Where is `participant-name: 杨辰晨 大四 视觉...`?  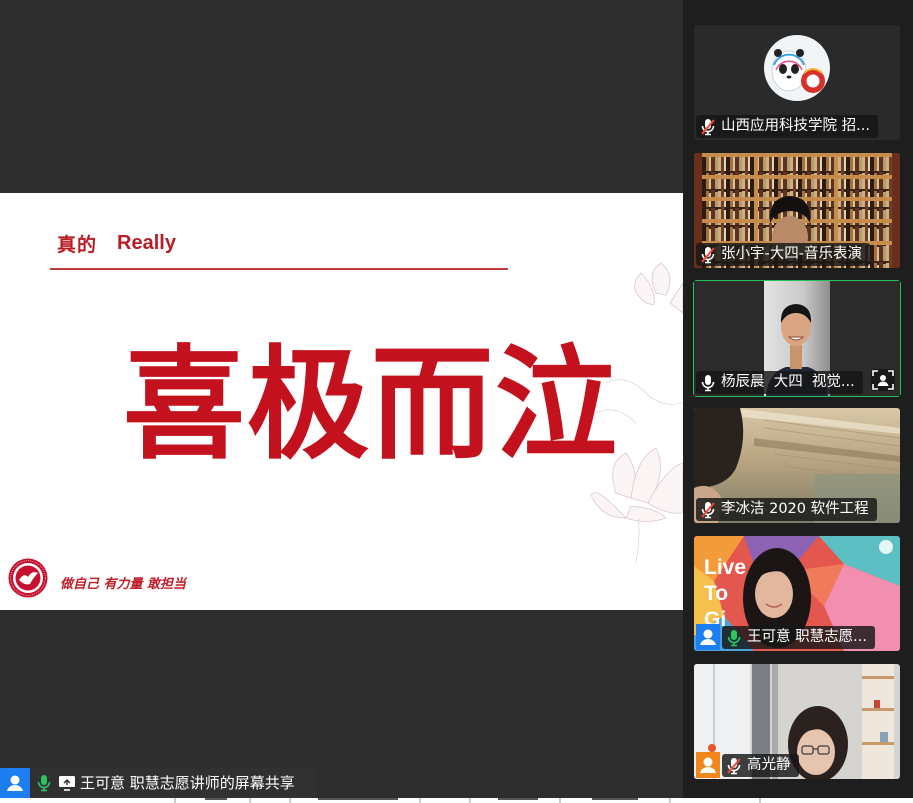 participant-name: 杨辰晨 大四 视觉... is located at coordinates (788, 382).